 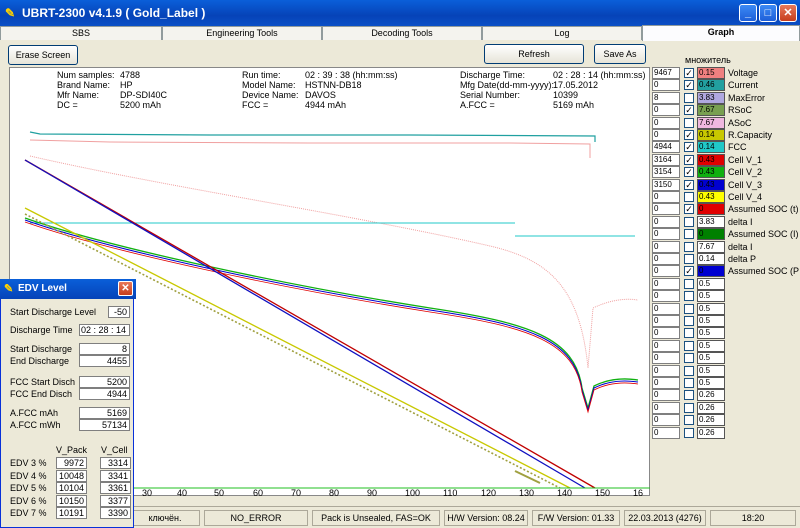 I want to click on afcc-mah-field: 5169, so click(x=104, y=413).